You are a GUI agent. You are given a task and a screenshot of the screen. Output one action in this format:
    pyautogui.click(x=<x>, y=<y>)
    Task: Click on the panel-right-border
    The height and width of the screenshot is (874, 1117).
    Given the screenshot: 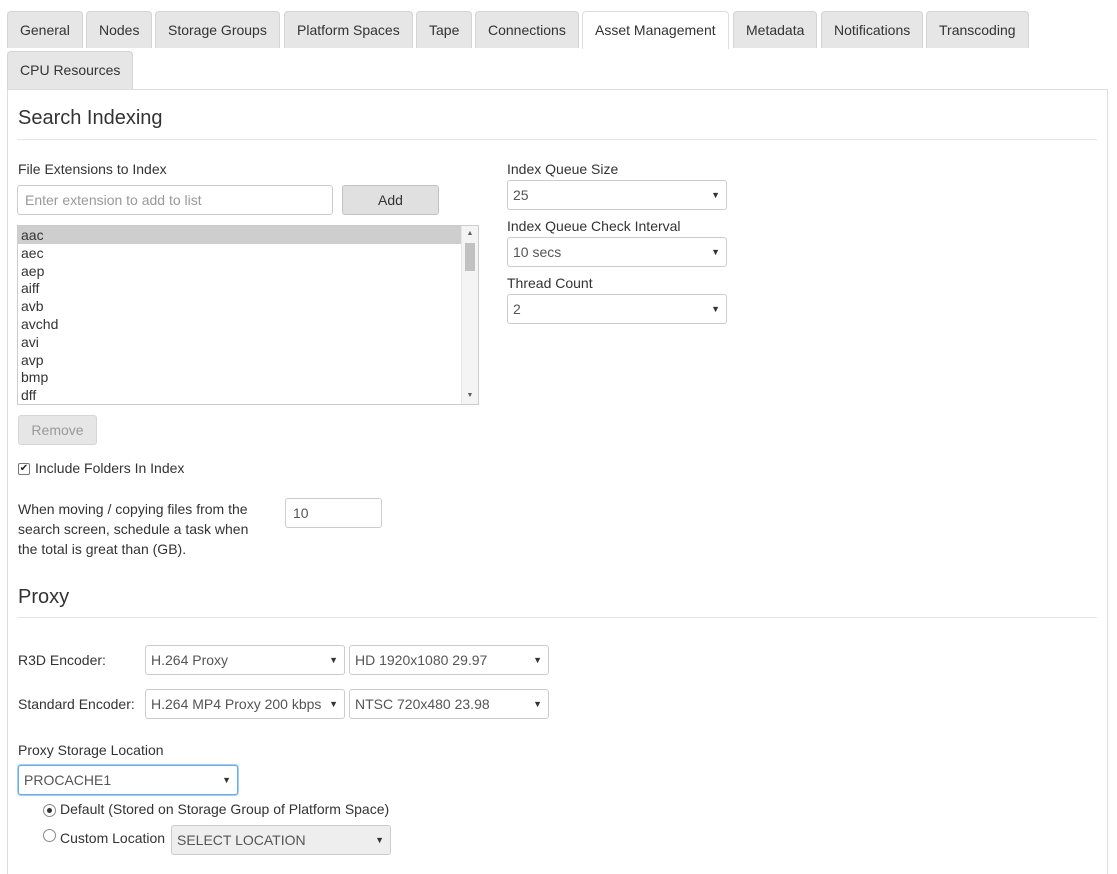 What is the action you would take?
    pyautogui.click(x=1107, y=481)
    